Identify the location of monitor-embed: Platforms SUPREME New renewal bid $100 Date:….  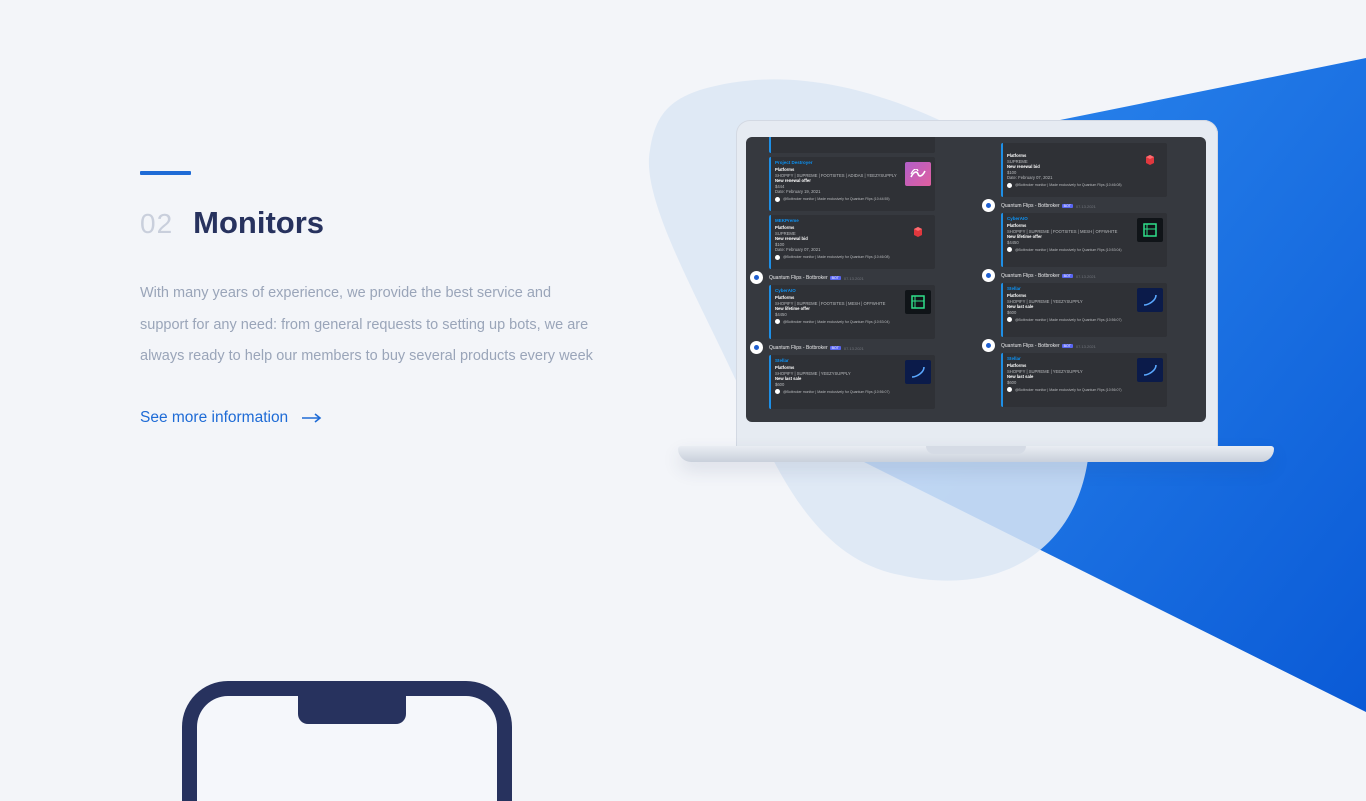
(1084, 170).